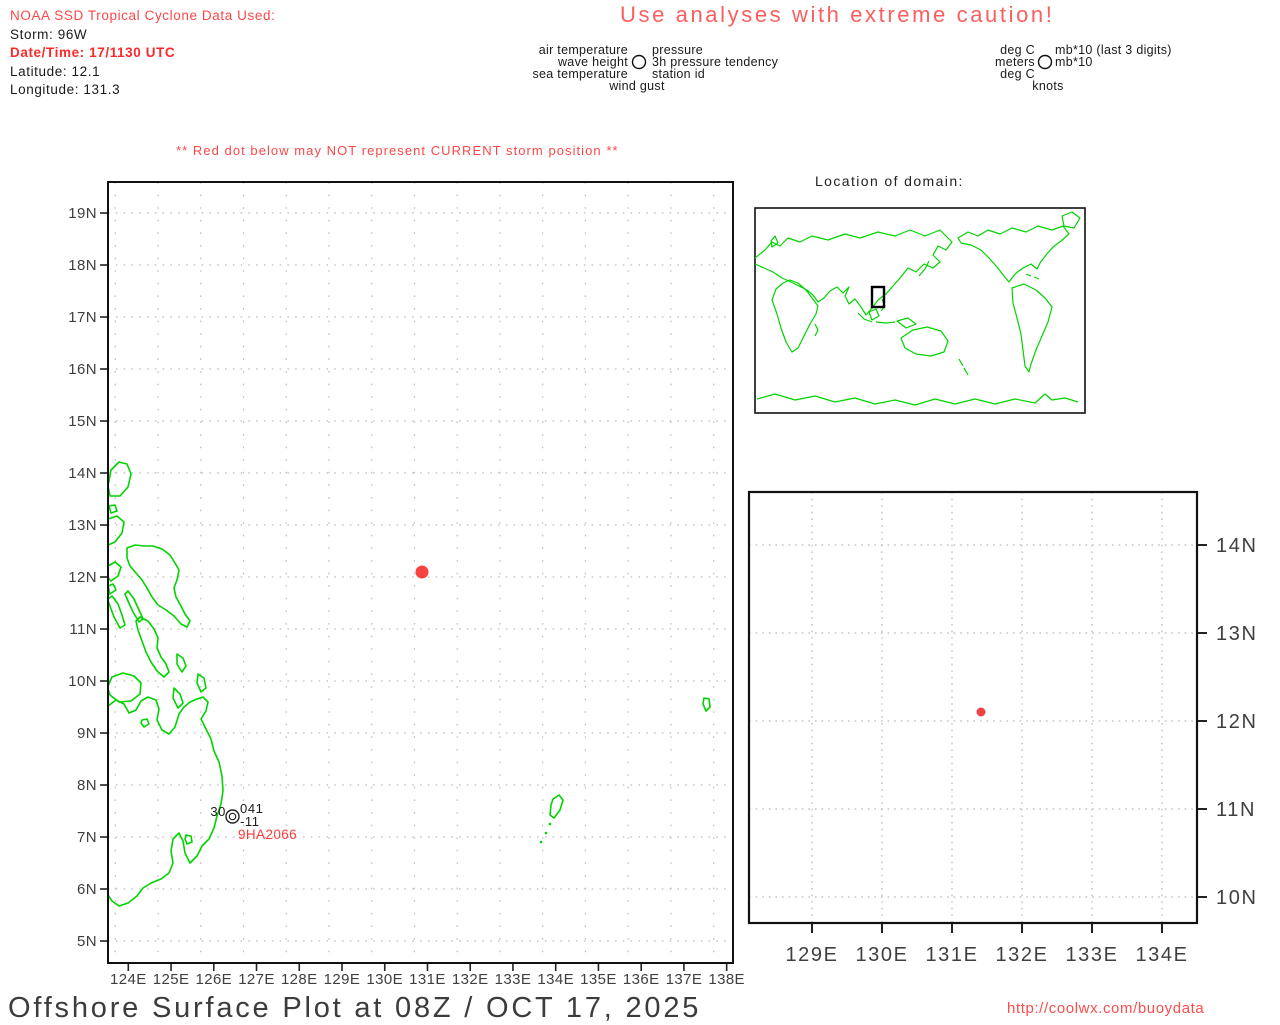  I want to click on coastline-greenland, so click(1071, 220).